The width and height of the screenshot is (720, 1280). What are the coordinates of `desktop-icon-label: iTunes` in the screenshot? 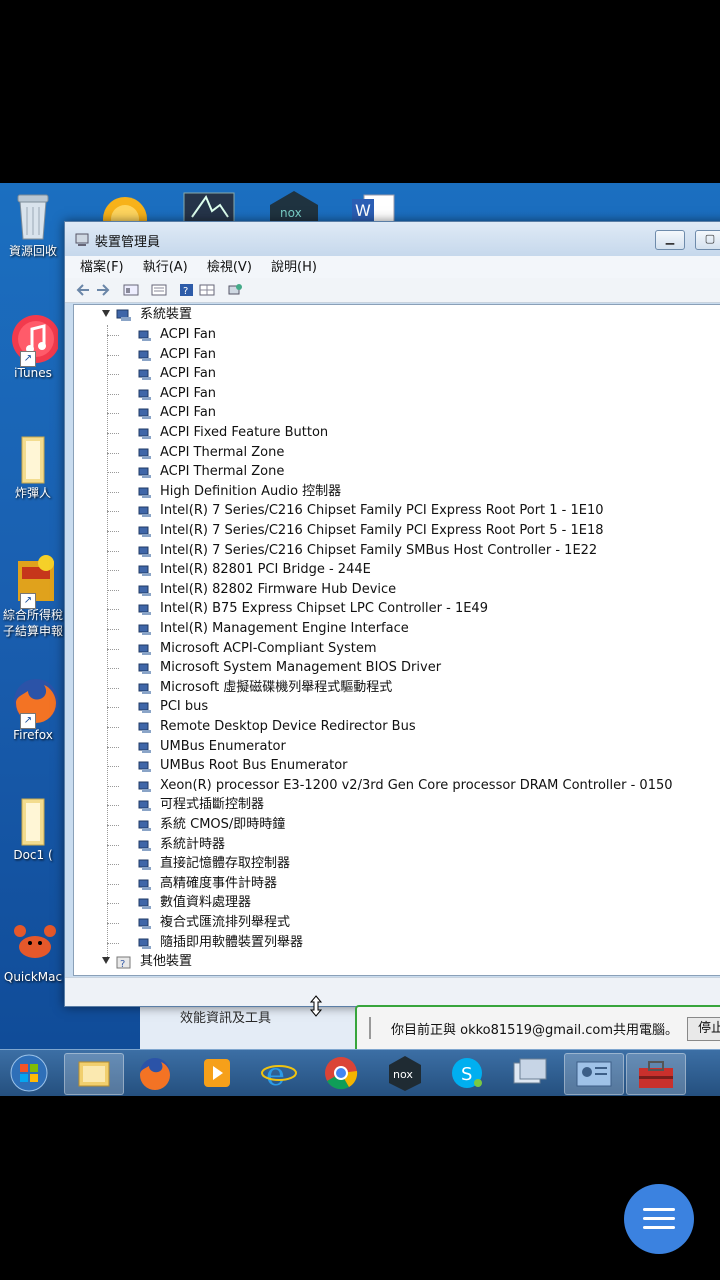 It's located at (33, 373).